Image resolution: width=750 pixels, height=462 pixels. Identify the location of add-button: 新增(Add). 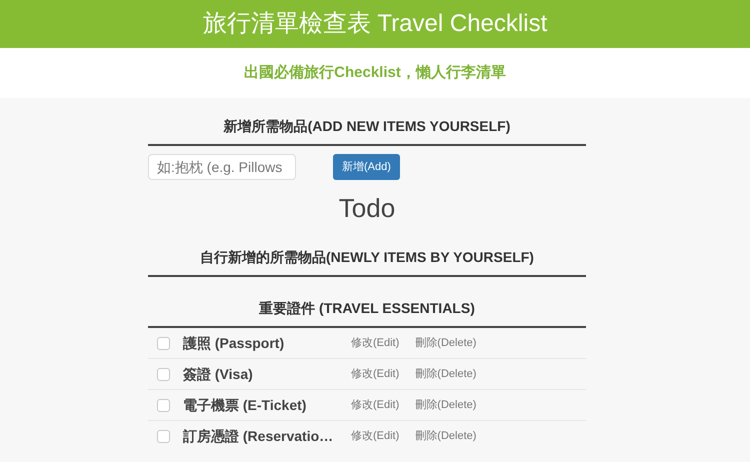
(366, 167).